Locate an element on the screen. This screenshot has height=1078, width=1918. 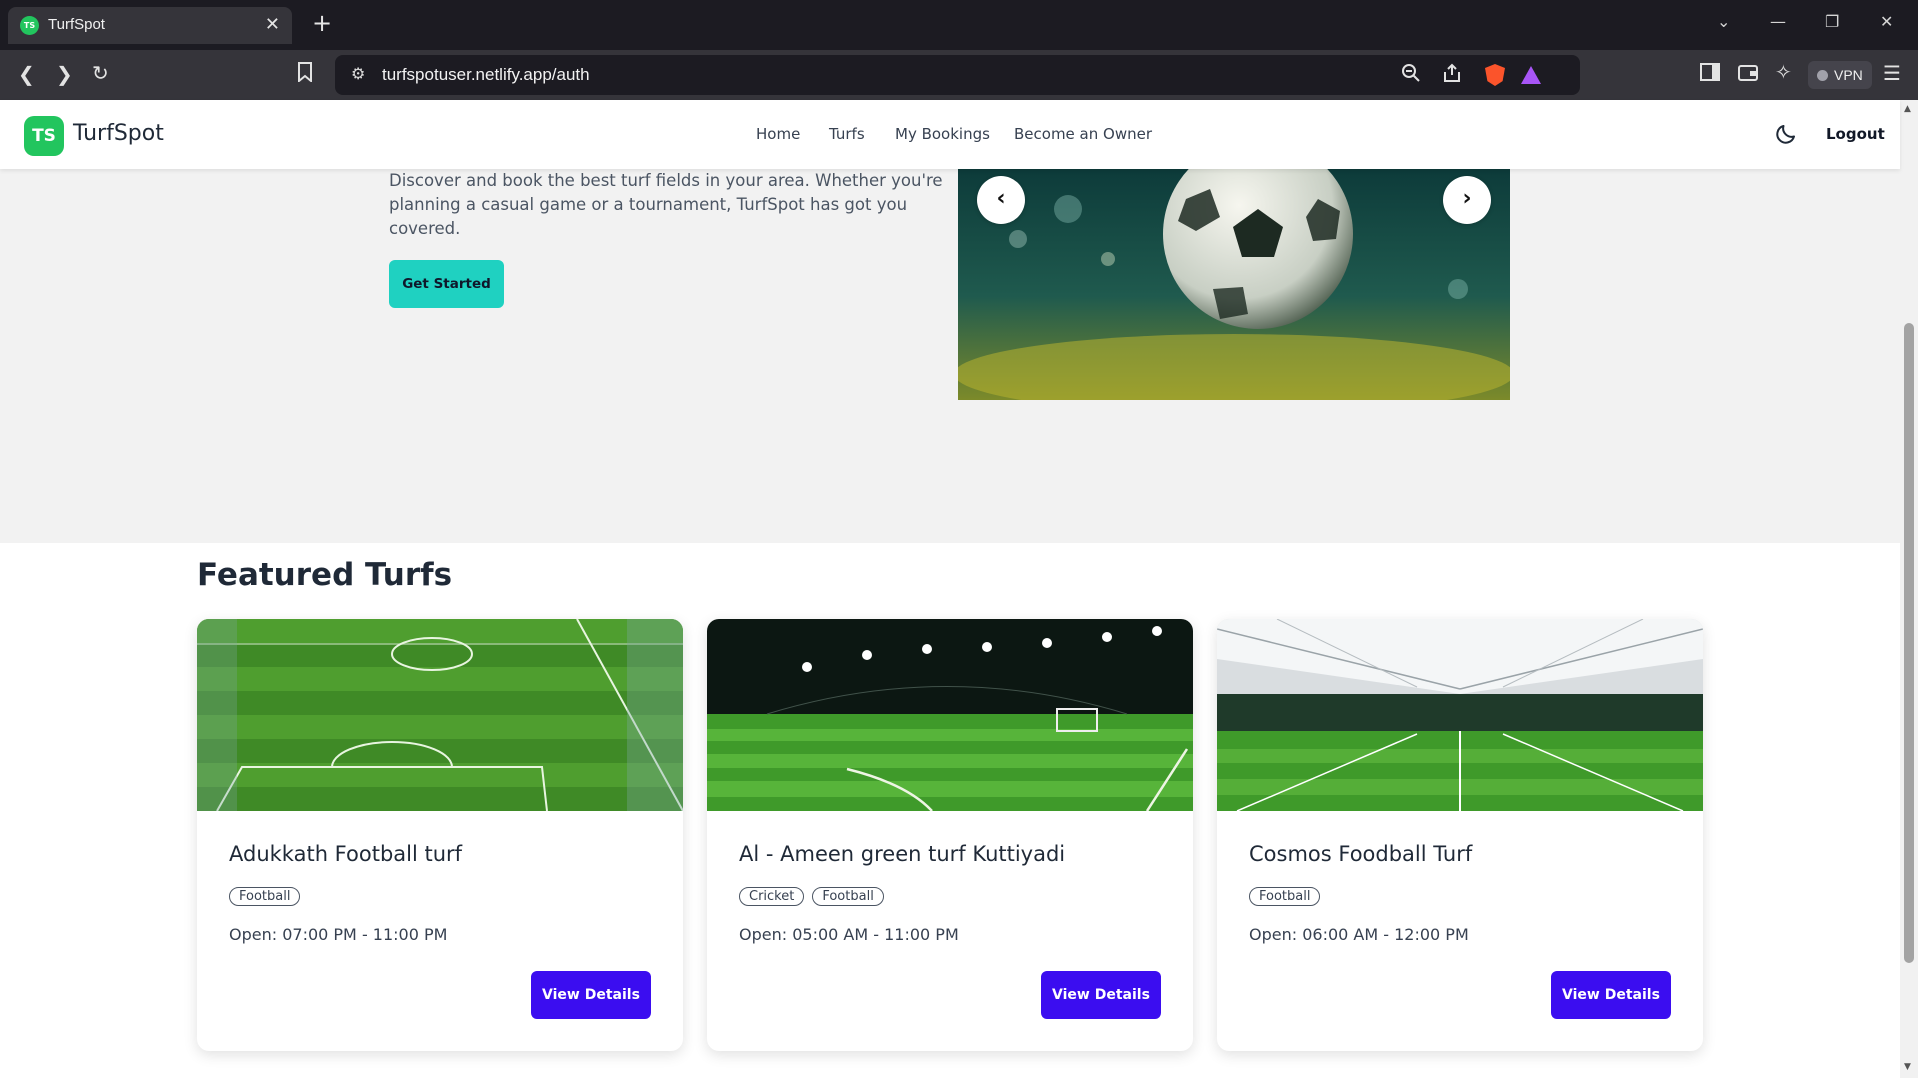
turf-hours: Open: 06:00 AM - 12:00 PM is located at coordinates (1359, 934).